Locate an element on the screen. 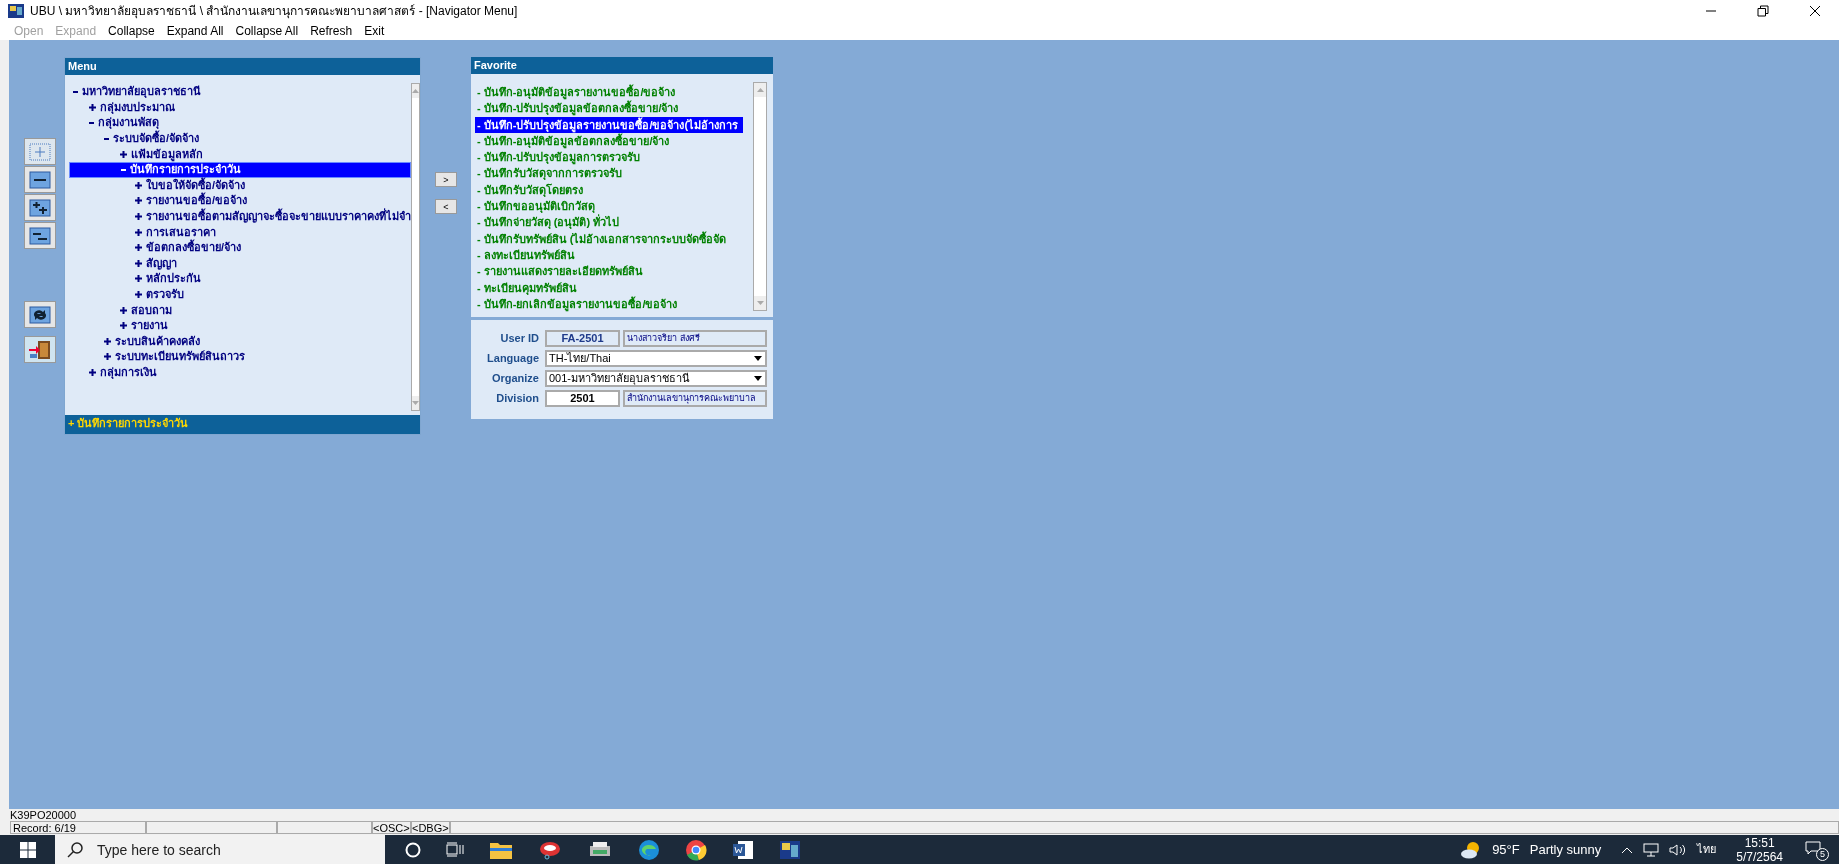  tree-item: สัญญา is located at coordinates (240, 263).